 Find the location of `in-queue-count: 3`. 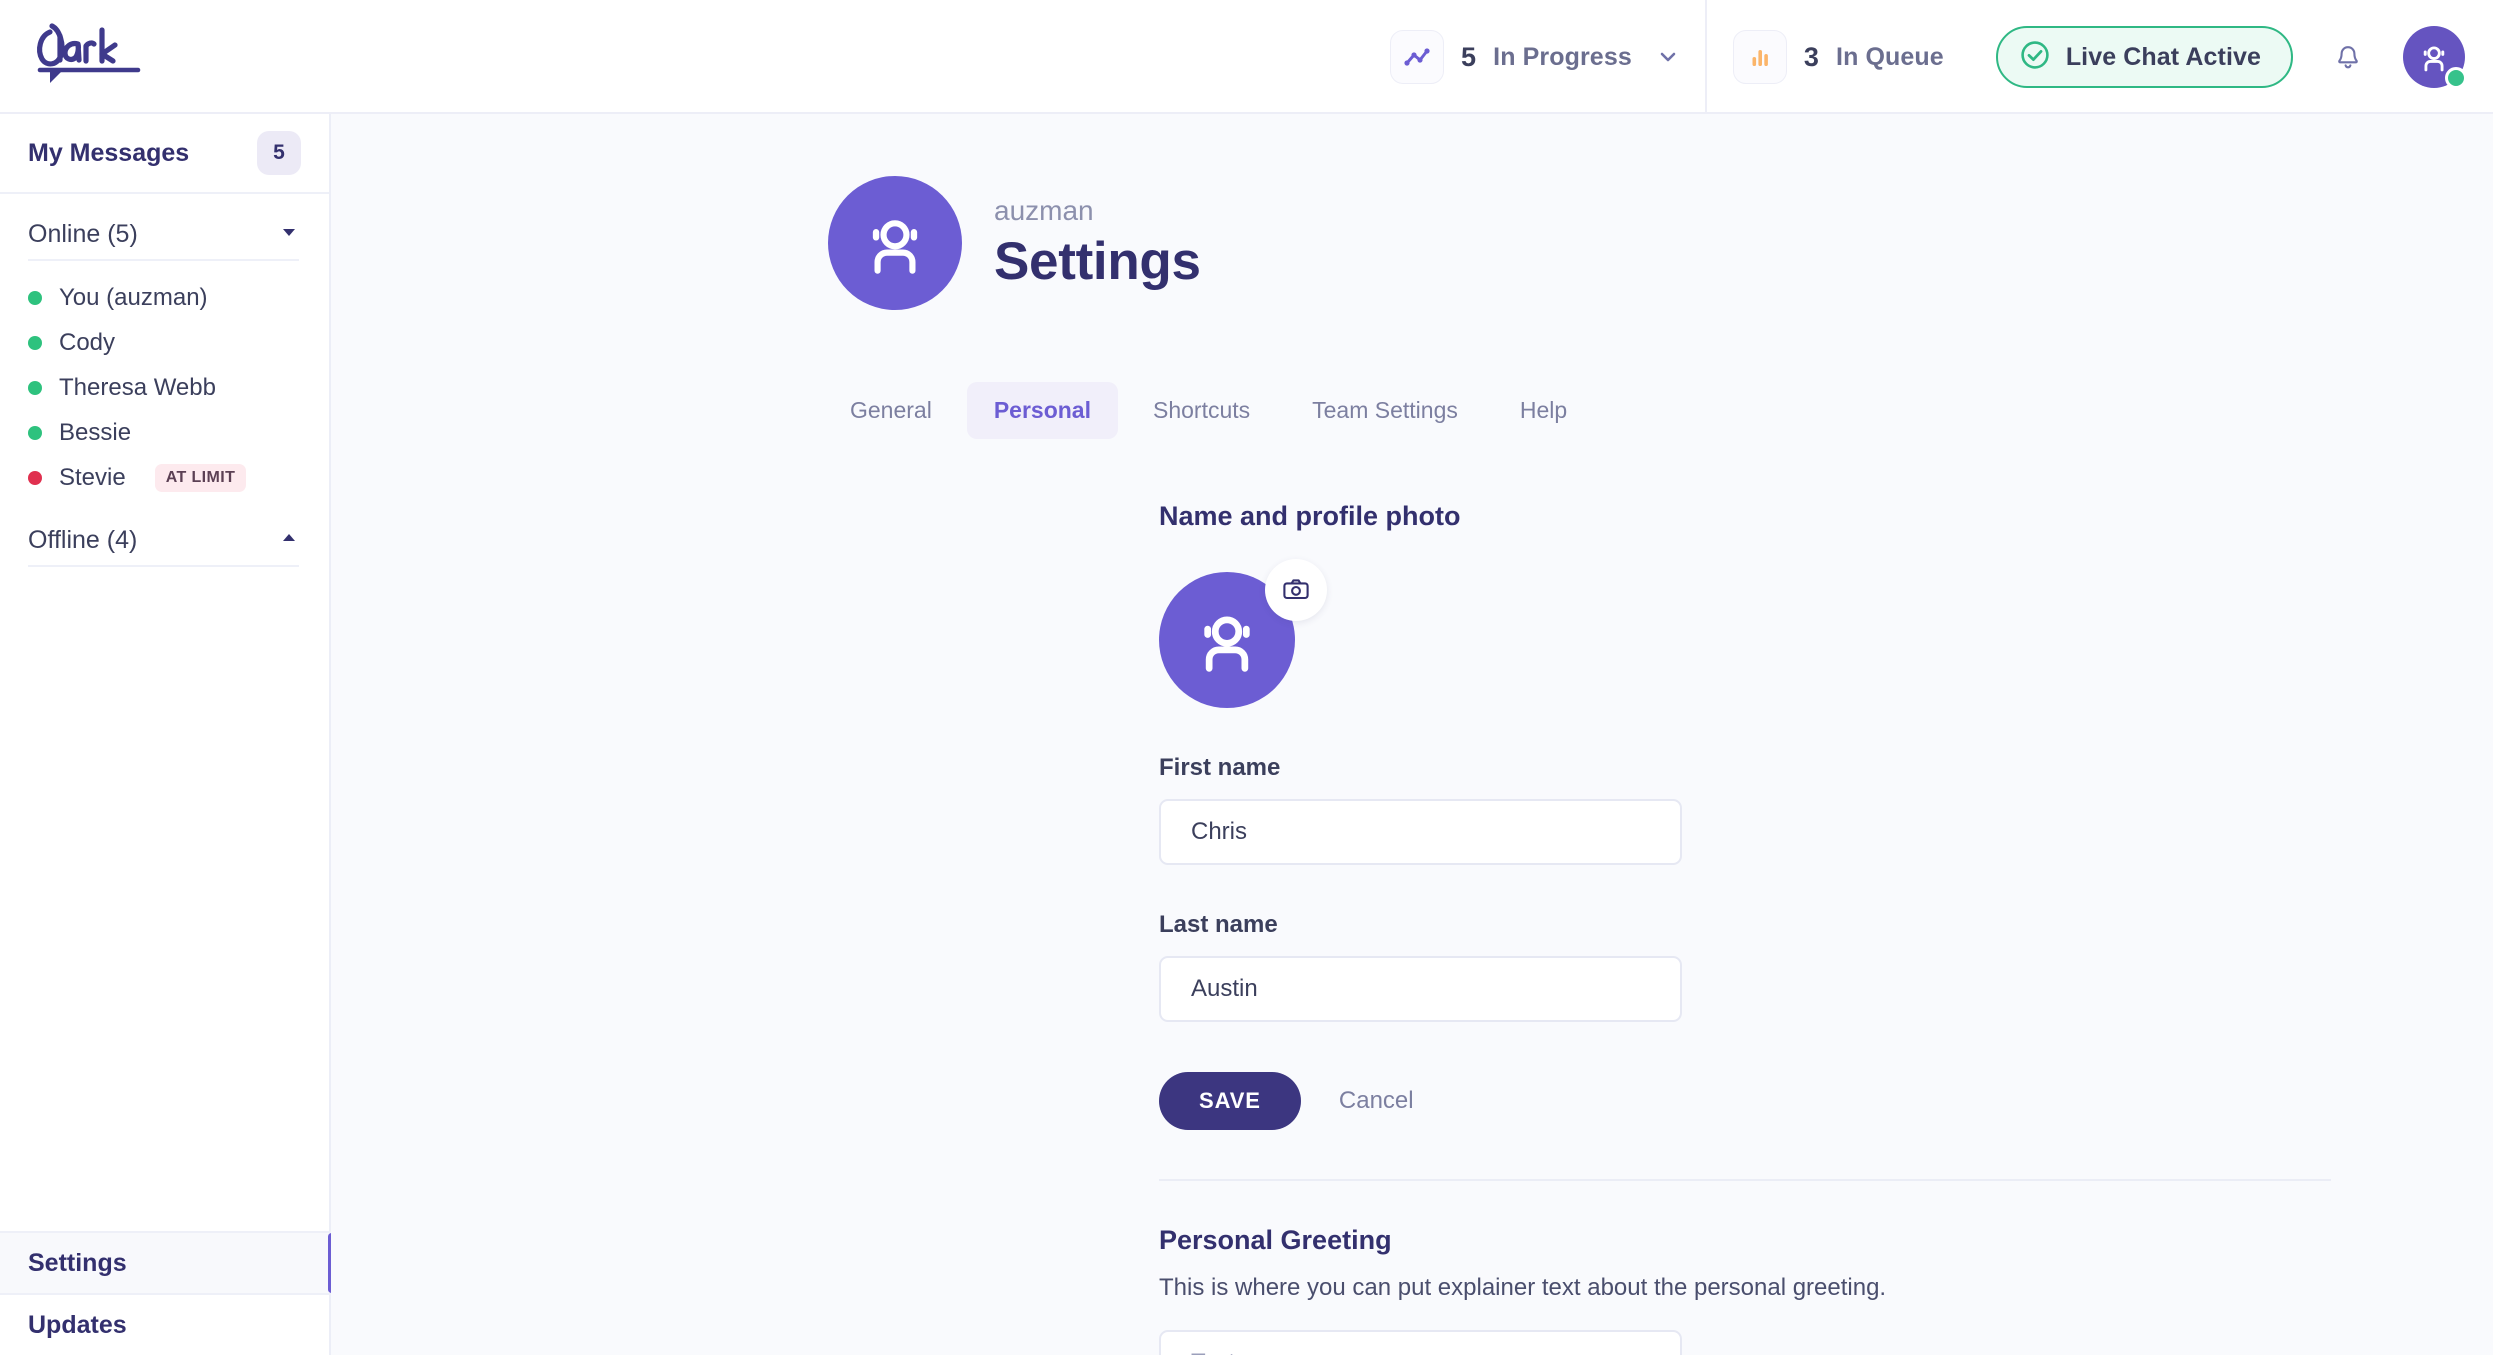

in-queue-count: 3 is located at coordinates (1811, 56).